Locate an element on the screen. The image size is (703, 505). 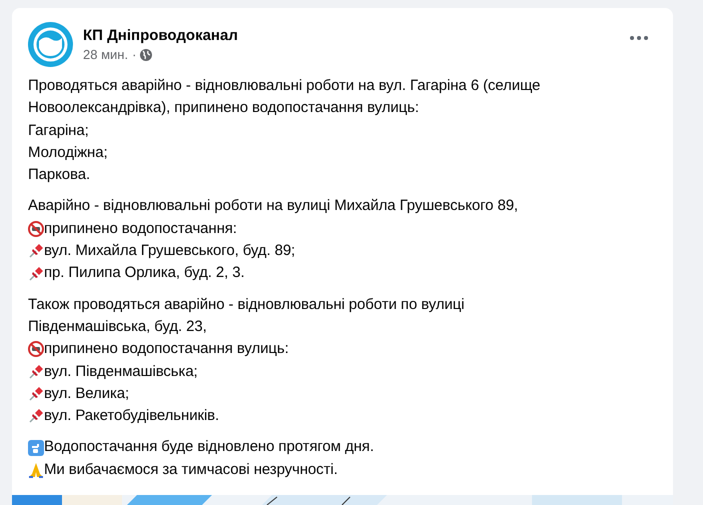
post-text-line: вул. Велика; is located at coordinates (87, 394).